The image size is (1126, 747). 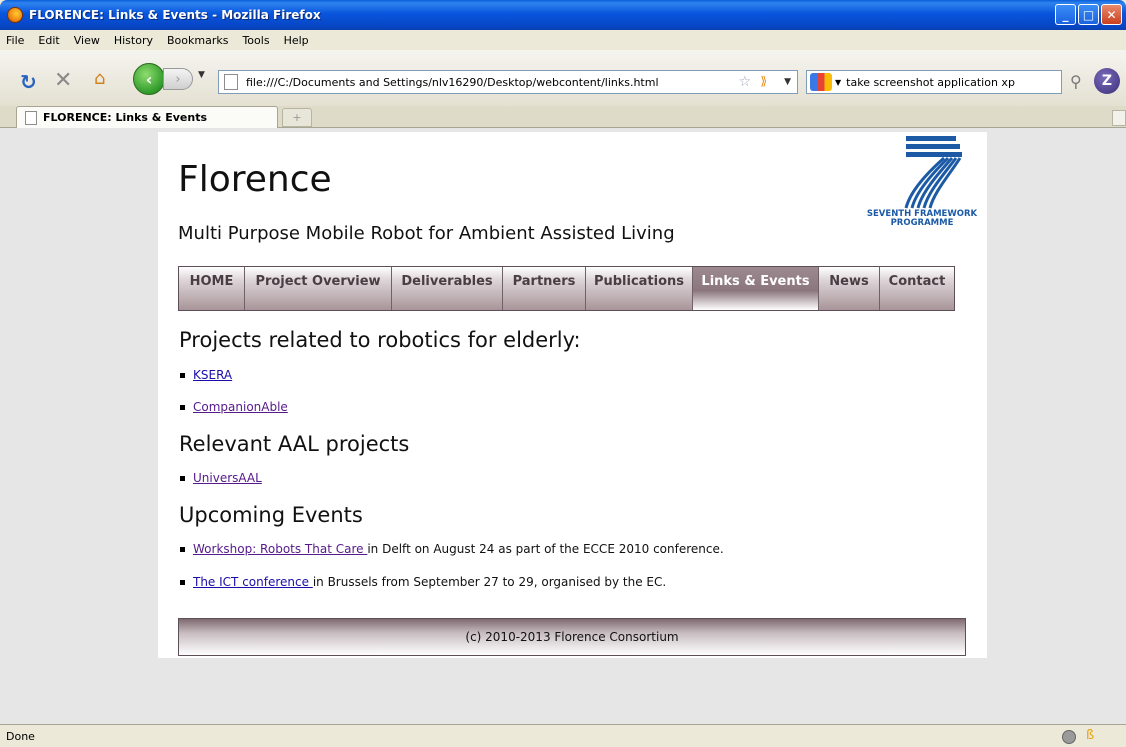 What do you see at coordinates (15, 15) in the screenshot?
I see `firefox-icon` at bounding box center [15, 15].